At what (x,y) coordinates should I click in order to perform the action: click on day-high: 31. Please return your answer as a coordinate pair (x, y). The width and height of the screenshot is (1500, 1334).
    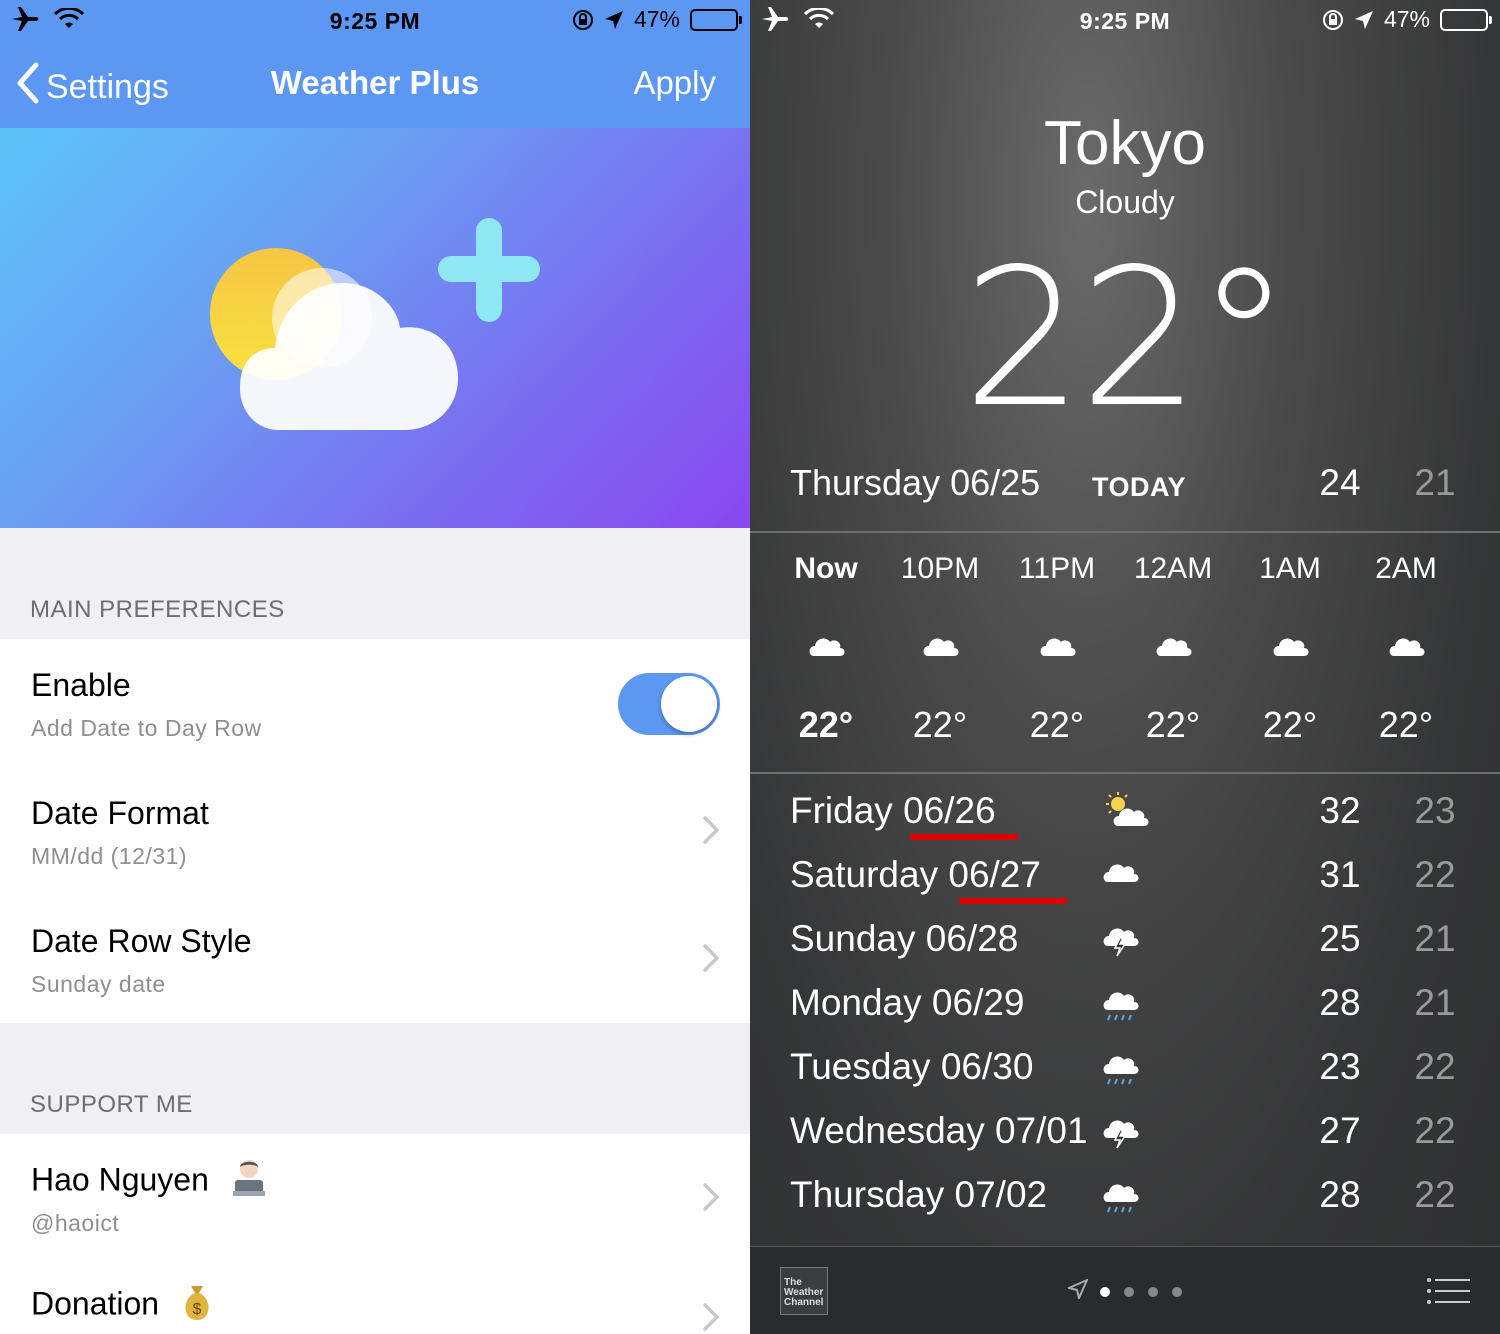
    Looking at the image, I should click on (1340, 874).